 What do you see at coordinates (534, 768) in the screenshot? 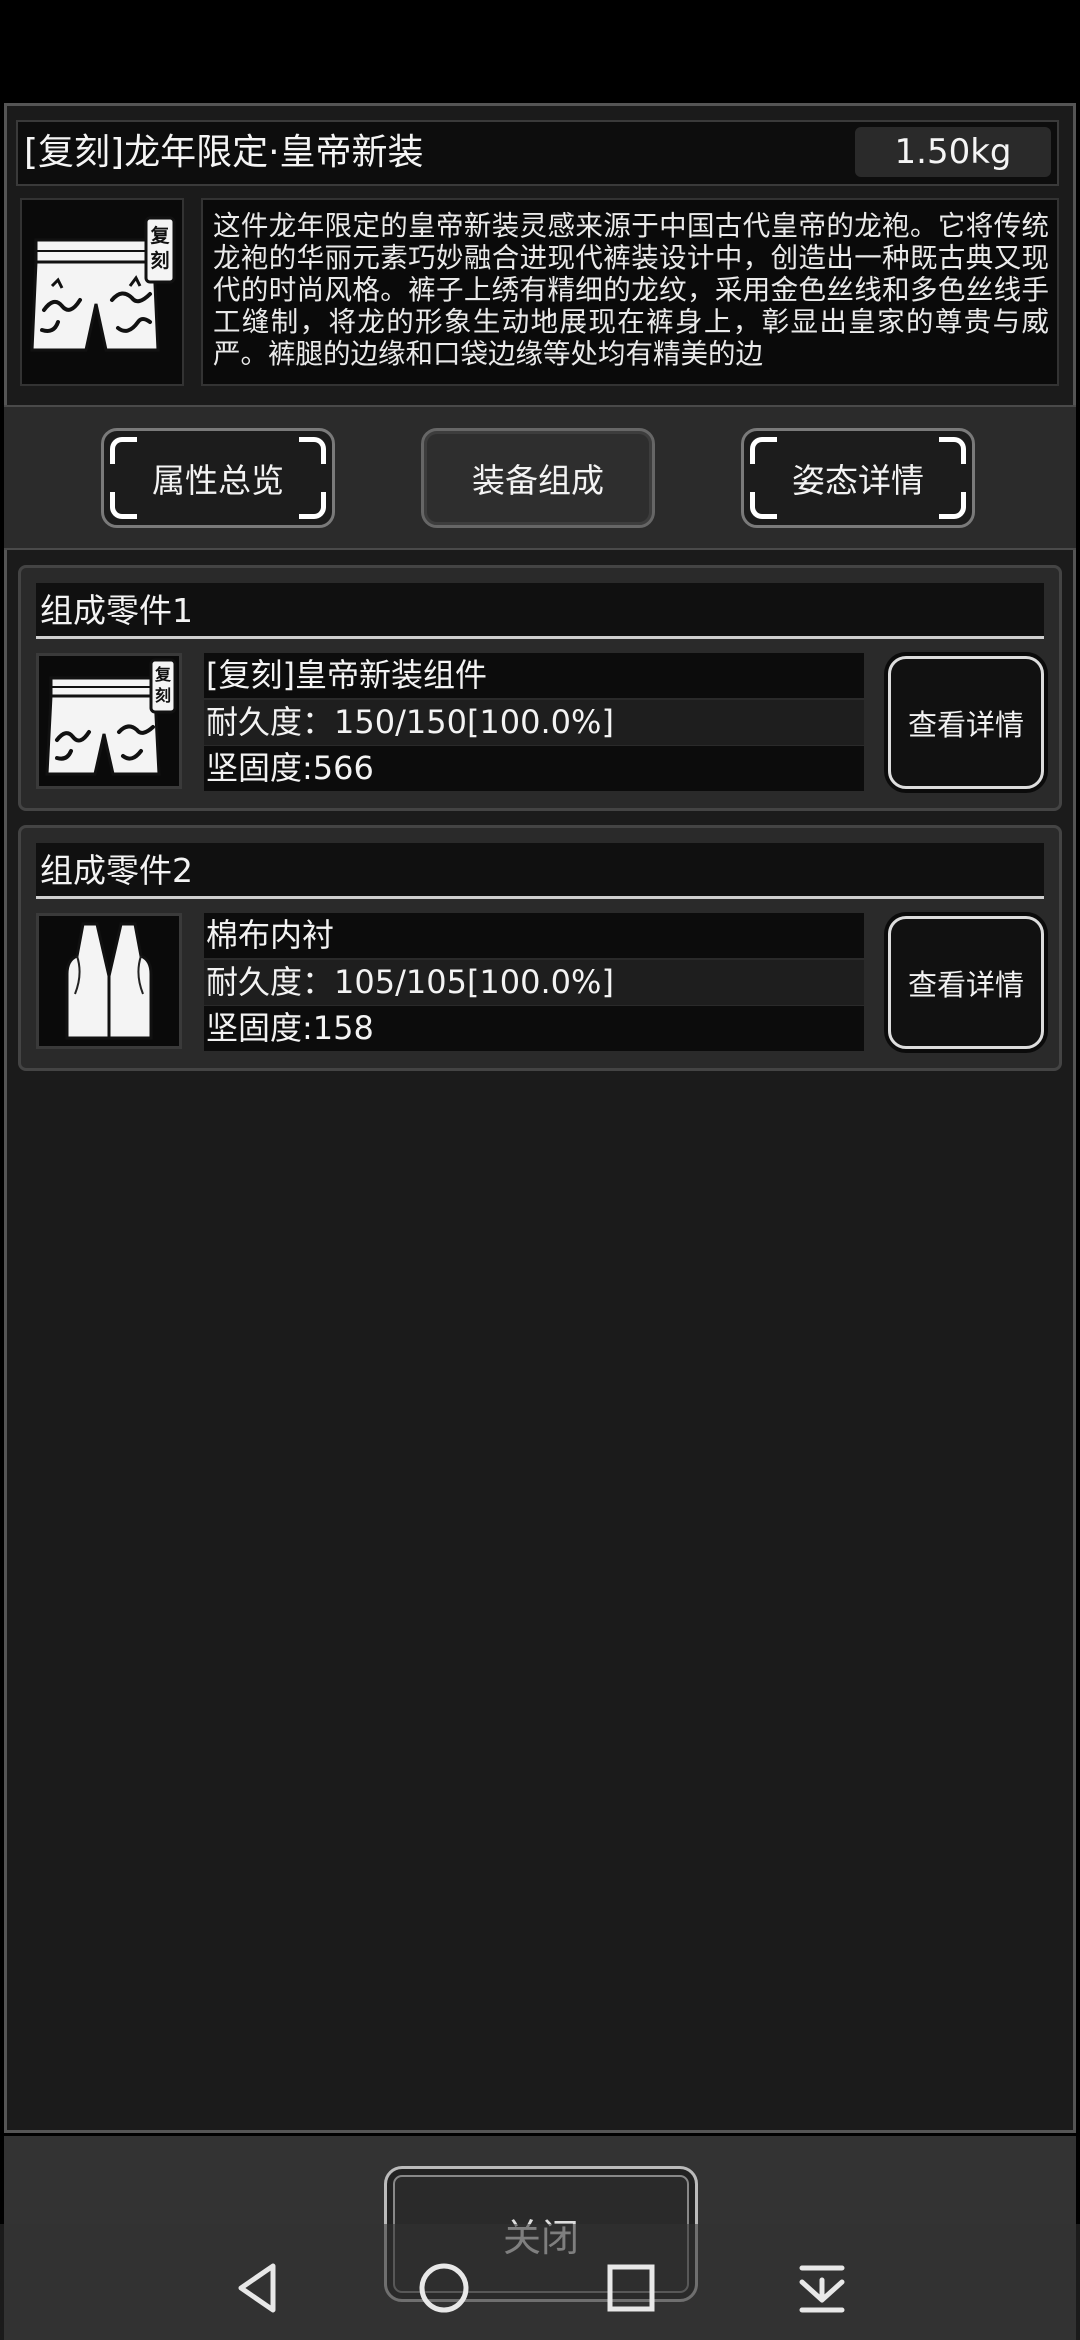
I see `component-hardness: 坚固度:566` at bounding box center [534, 768].